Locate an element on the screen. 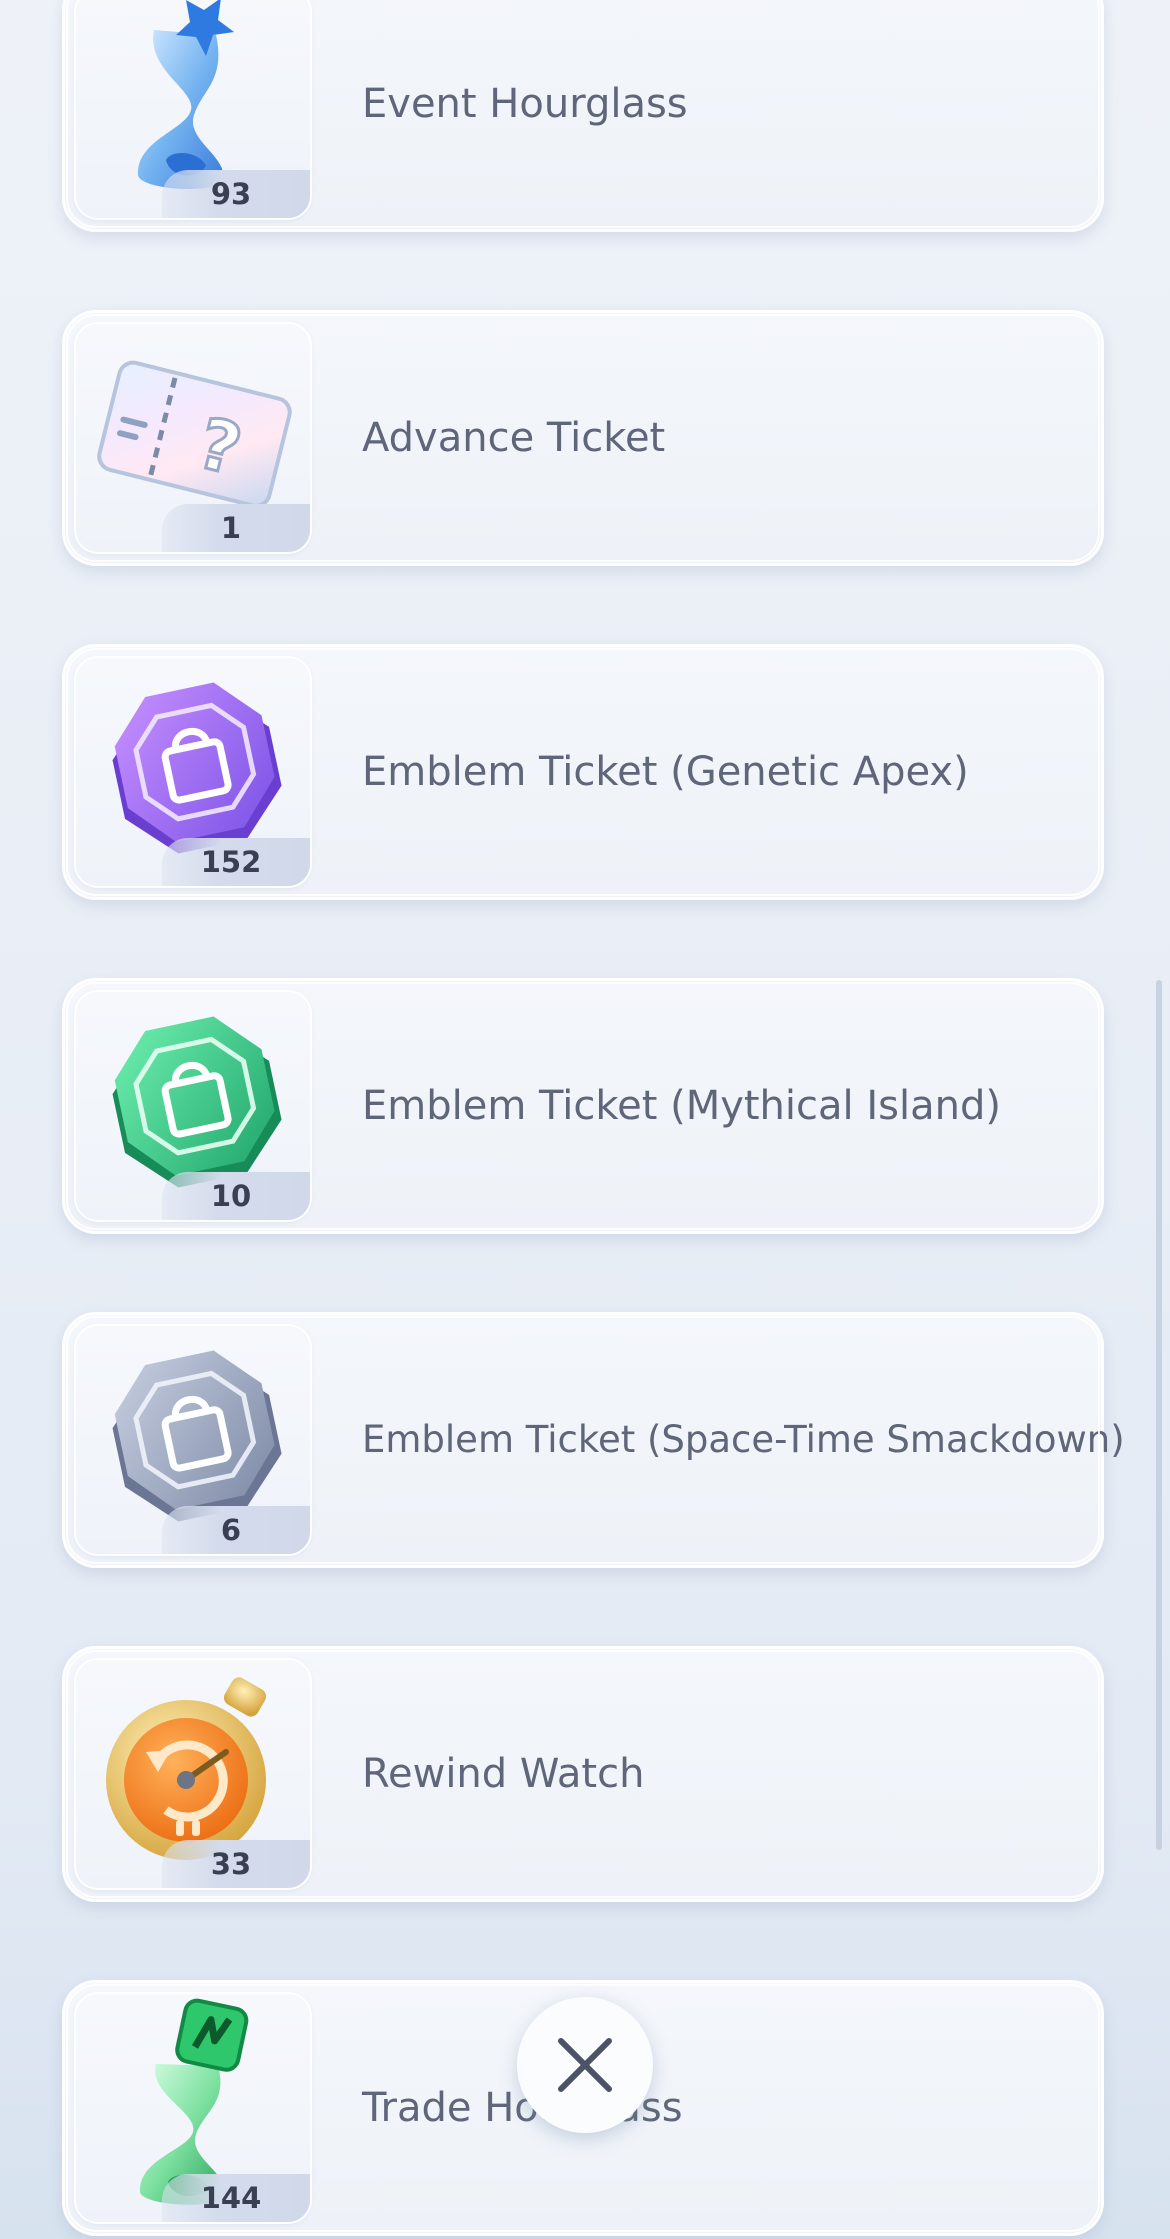 The height and width of the screenshot is (2239, 1170). list-item-emblem-ticket-space-time-smackdown: 6 Emblem Ticket (Space-Time Smackdown) is located at coordinates (593, 1440).